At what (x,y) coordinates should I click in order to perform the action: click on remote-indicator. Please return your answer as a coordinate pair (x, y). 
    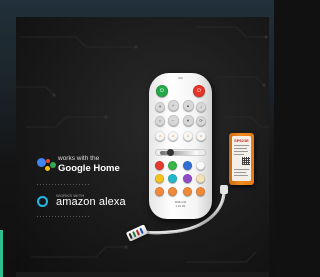
    Looking at the image, I should click on (180, 78).